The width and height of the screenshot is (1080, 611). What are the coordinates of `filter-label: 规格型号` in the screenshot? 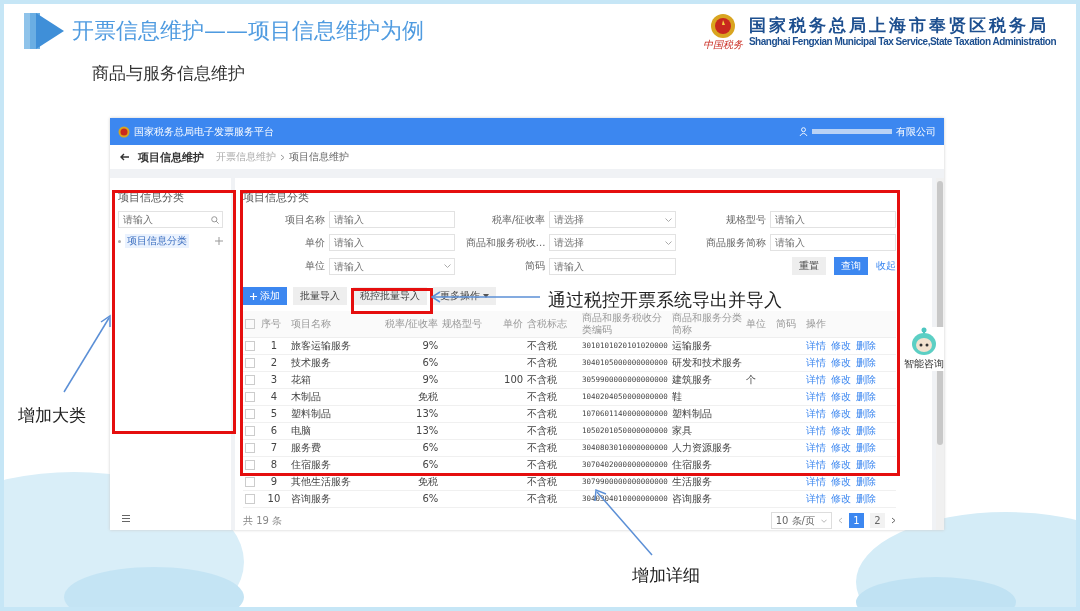 It's located at (745, 219).